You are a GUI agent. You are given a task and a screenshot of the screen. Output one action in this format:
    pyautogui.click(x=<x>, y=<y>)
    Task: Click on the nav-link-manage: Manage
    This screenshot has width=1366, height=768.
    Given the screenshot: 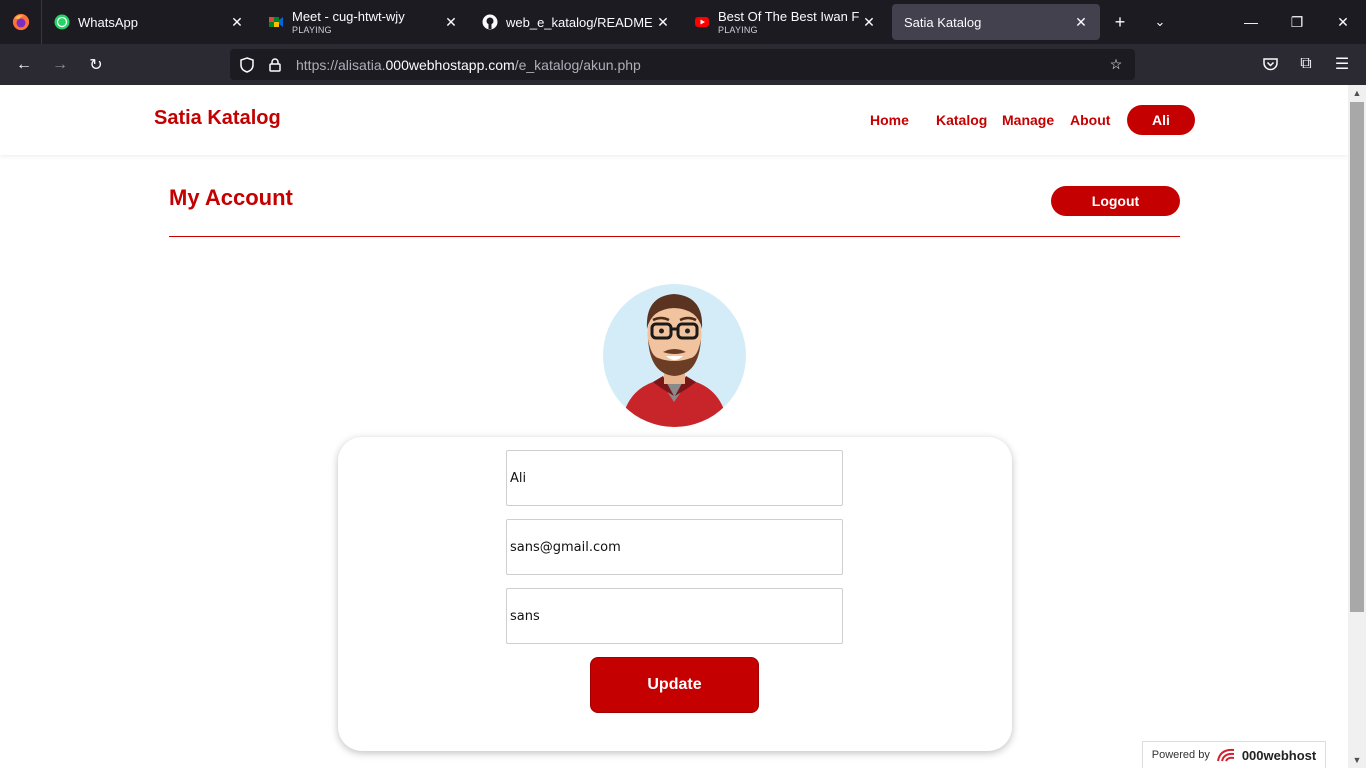 What is the action you would take?
    pyautogui.click(x=1028, y=120)
    